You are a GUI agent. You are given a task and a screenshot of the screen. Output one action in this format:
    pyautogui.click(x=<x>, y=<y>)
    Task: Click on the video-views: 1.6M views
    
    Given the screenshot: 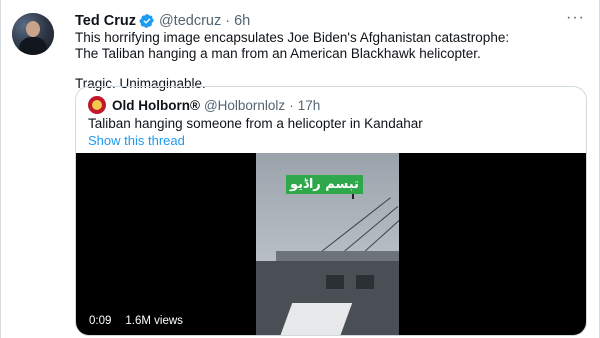 What is the action you would take?
    pyautogui.click(x=154, y=321)
    